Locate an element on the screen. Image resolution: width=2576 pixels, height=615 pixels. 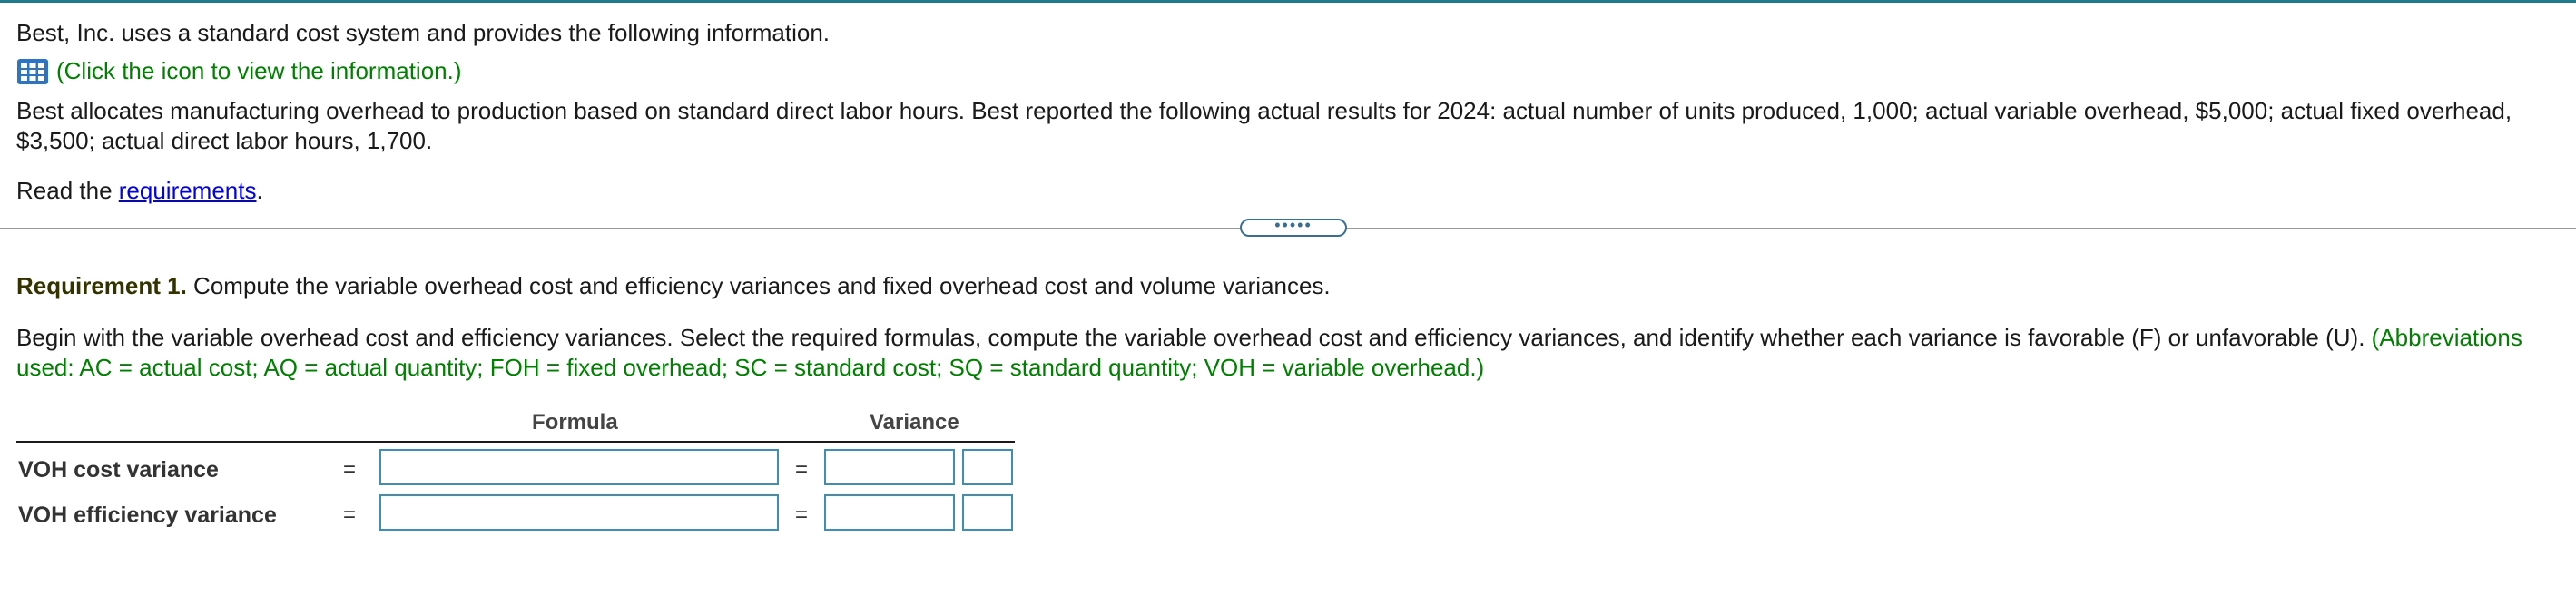
voh-cost-favorable-unfavorable-input is located at coordinates (987, 467).